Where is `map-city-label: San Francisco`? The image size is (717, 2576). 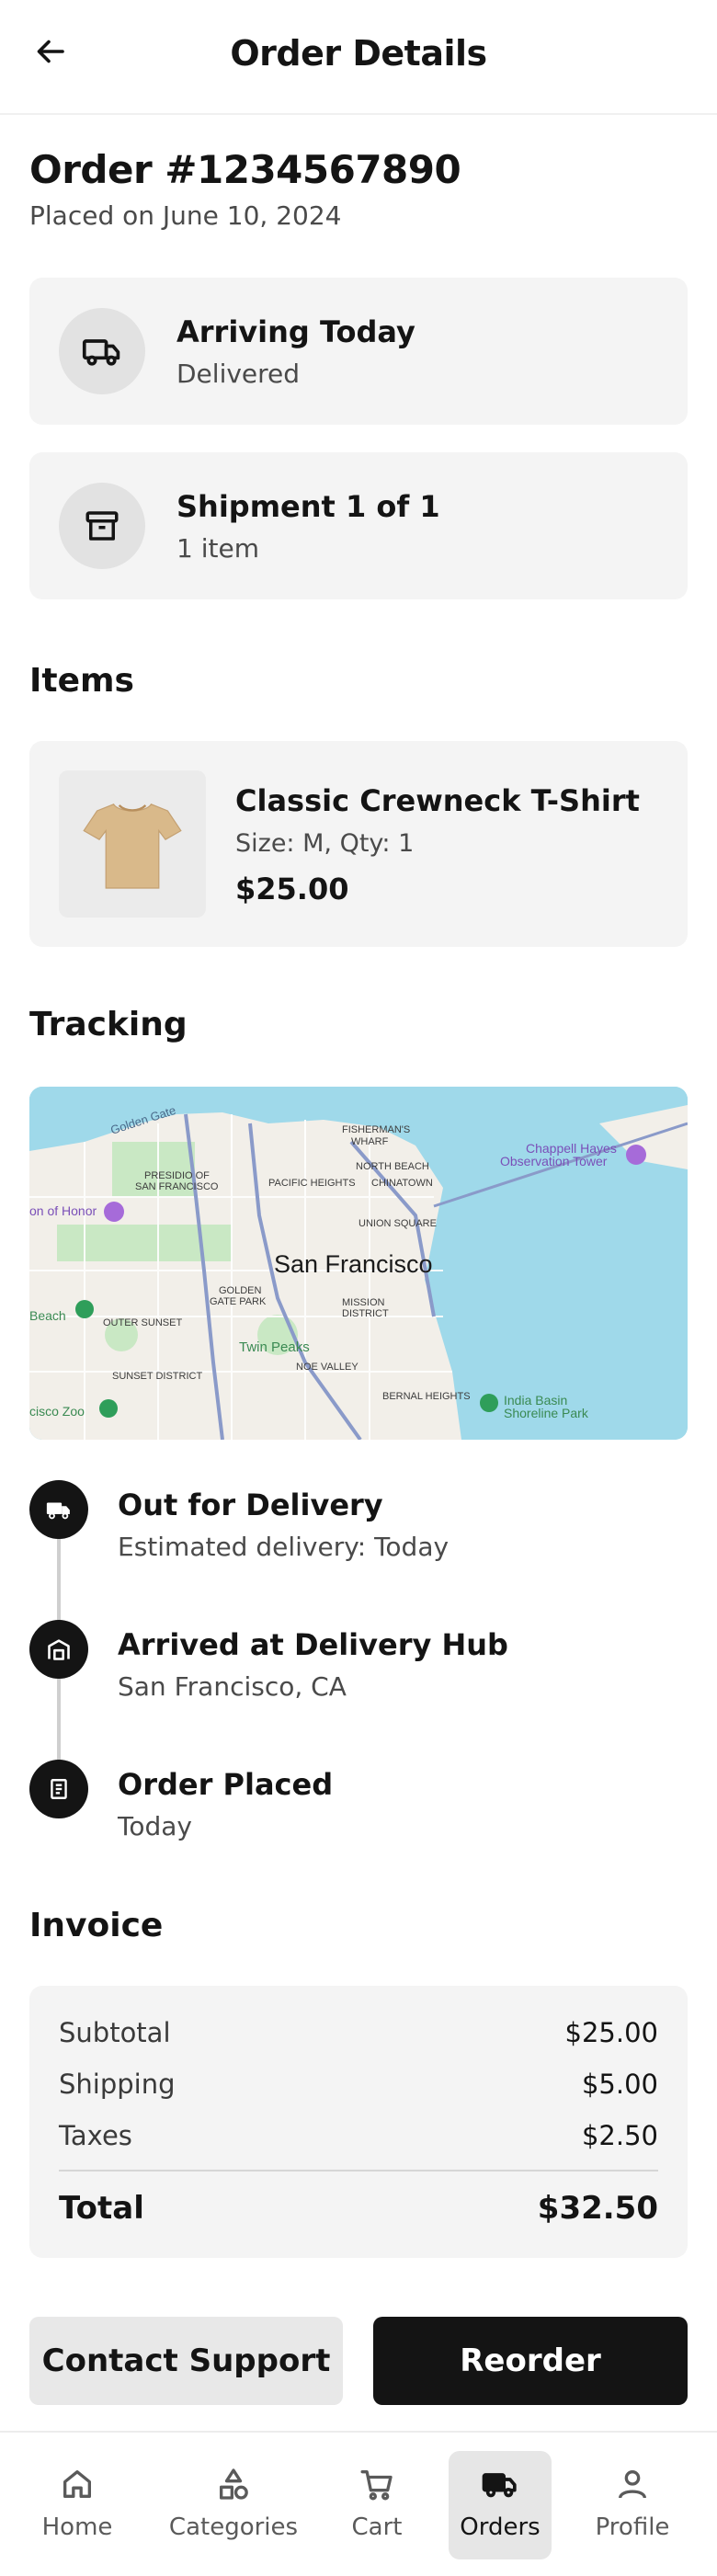
map-city-label: San Francisco is located at coordinates (353, 1264).